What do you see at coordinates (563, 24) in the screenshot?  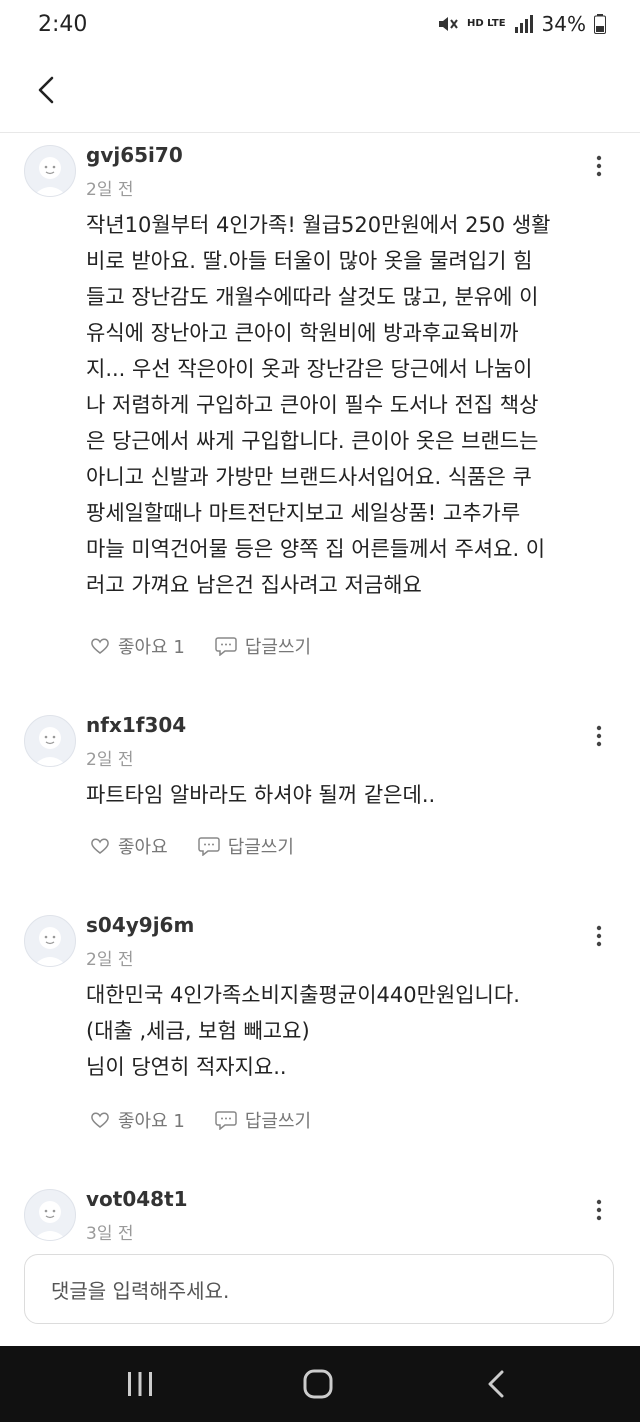 I see `battery-percent: 34%` at bounding box center [563, 24].